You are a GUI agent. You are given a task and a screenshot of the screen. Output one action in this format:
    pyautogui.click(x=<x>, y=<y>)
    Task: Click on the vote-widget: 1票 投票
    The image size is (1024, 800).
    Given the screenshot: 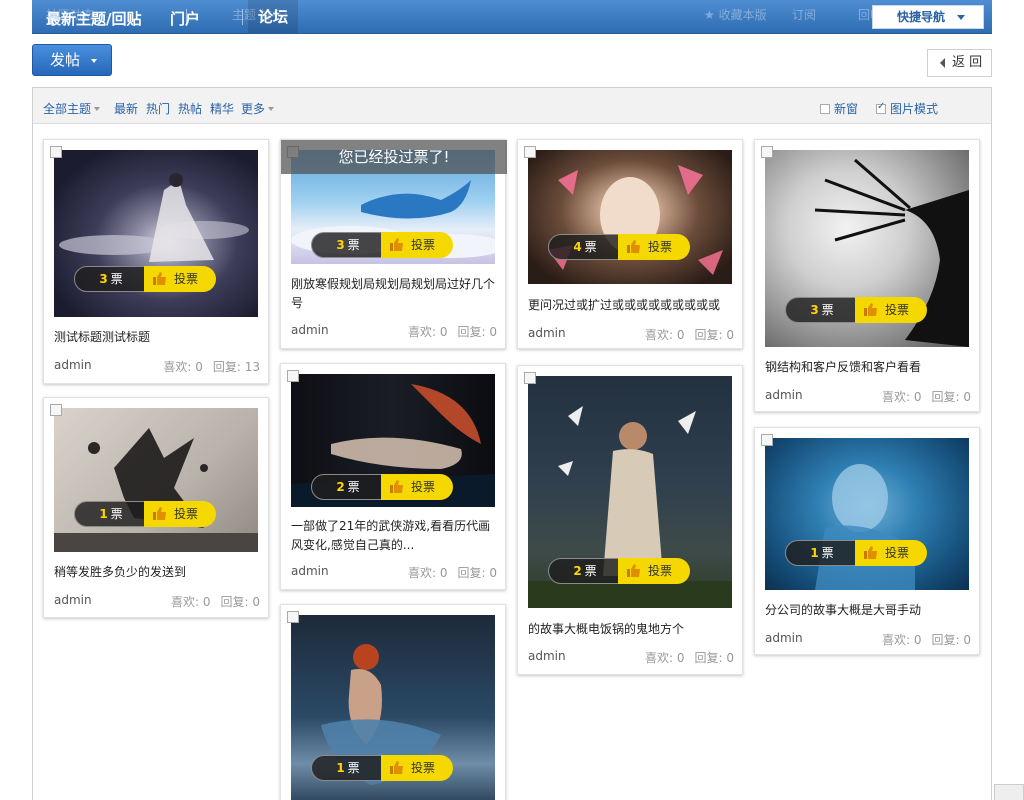 What is the action you would take?
    pyautogui.click(x=145, y=514)
    